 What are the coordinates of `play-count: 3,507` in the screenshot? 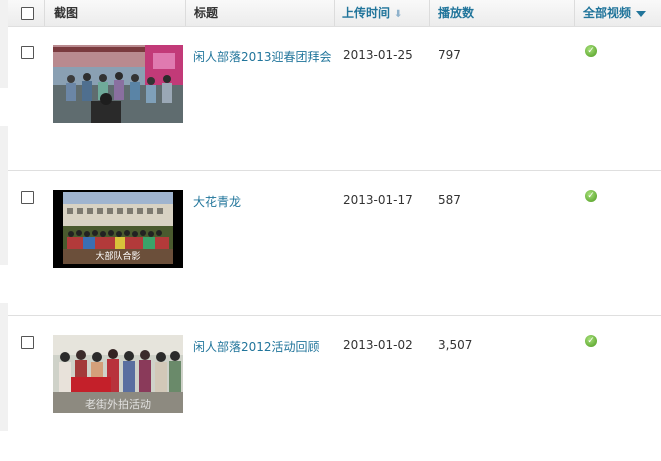 It's located at (455, 345).